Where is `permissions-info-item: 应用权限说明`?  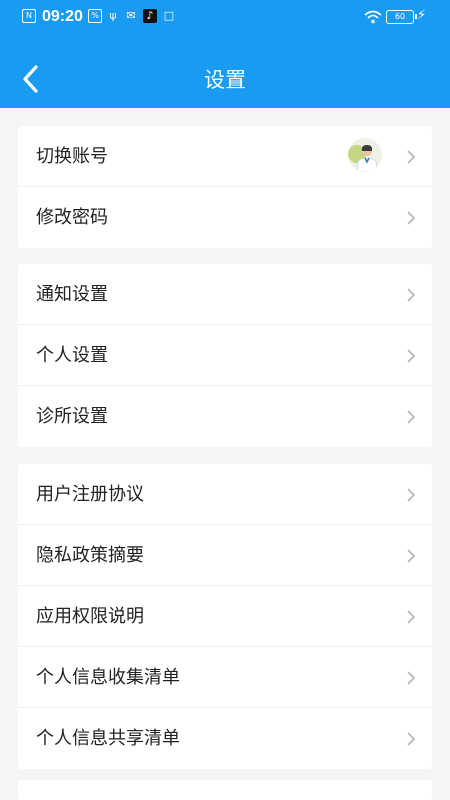 permissions-info-item: 应用权限说明 is located at coordinates (225, 616).